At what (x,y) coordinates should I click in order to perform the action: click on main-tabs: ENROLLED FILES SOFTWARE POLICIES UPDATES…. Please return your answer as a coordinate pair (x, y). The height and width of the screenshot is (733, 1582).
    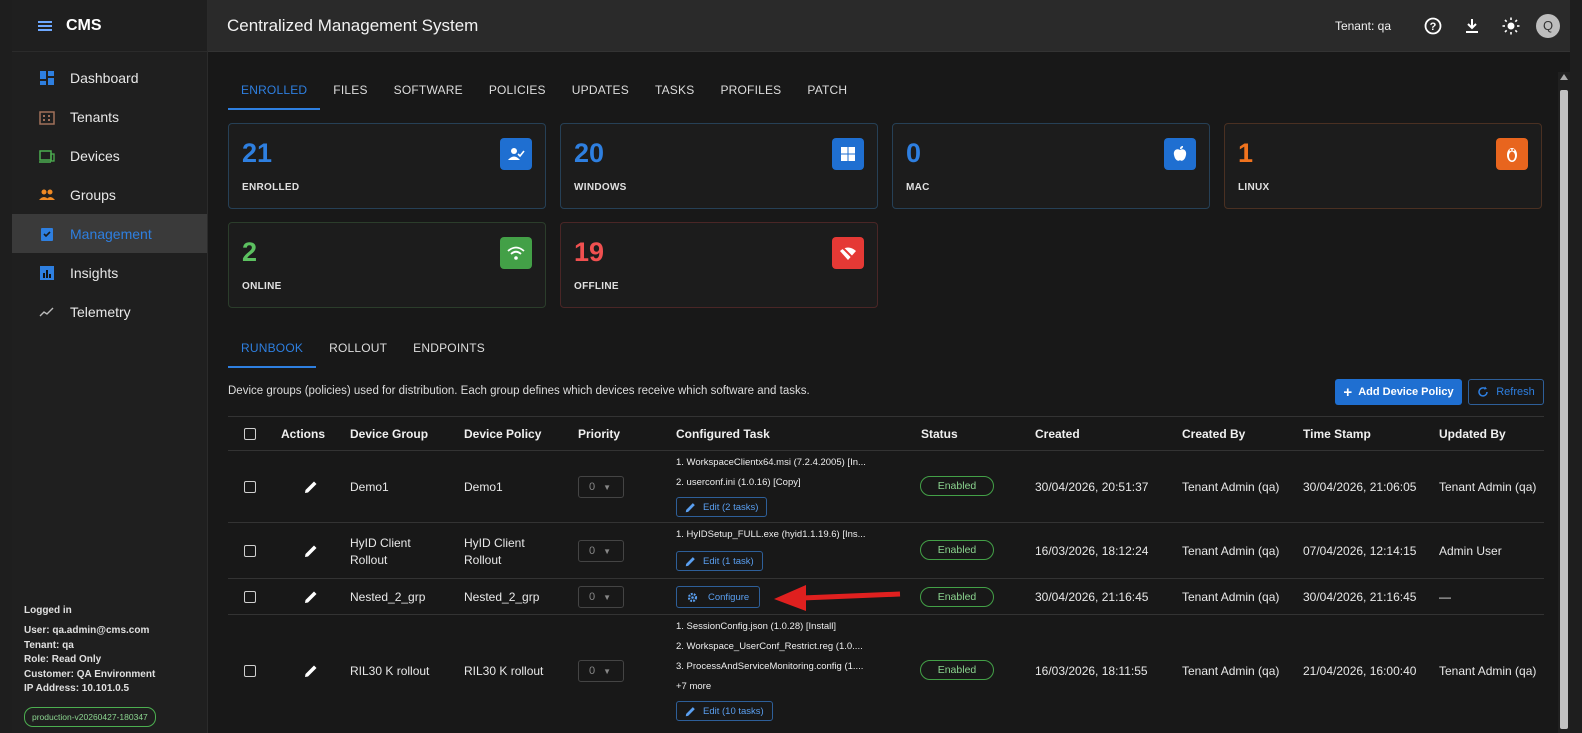
    Looking at the image, I should click on (544, 91).